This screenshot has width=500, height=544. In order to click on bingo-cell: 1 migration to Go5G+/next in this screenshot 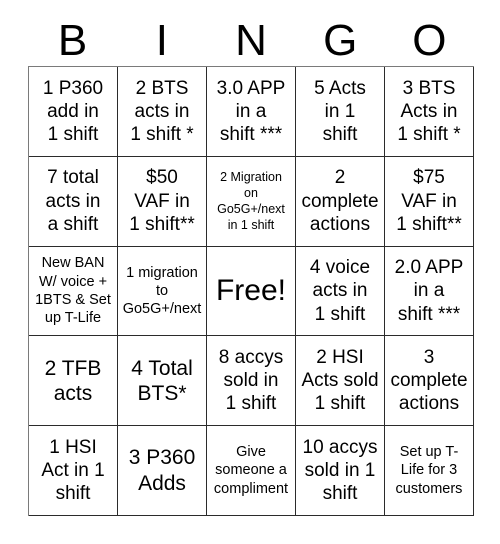, I will do `click(162, 291)`.